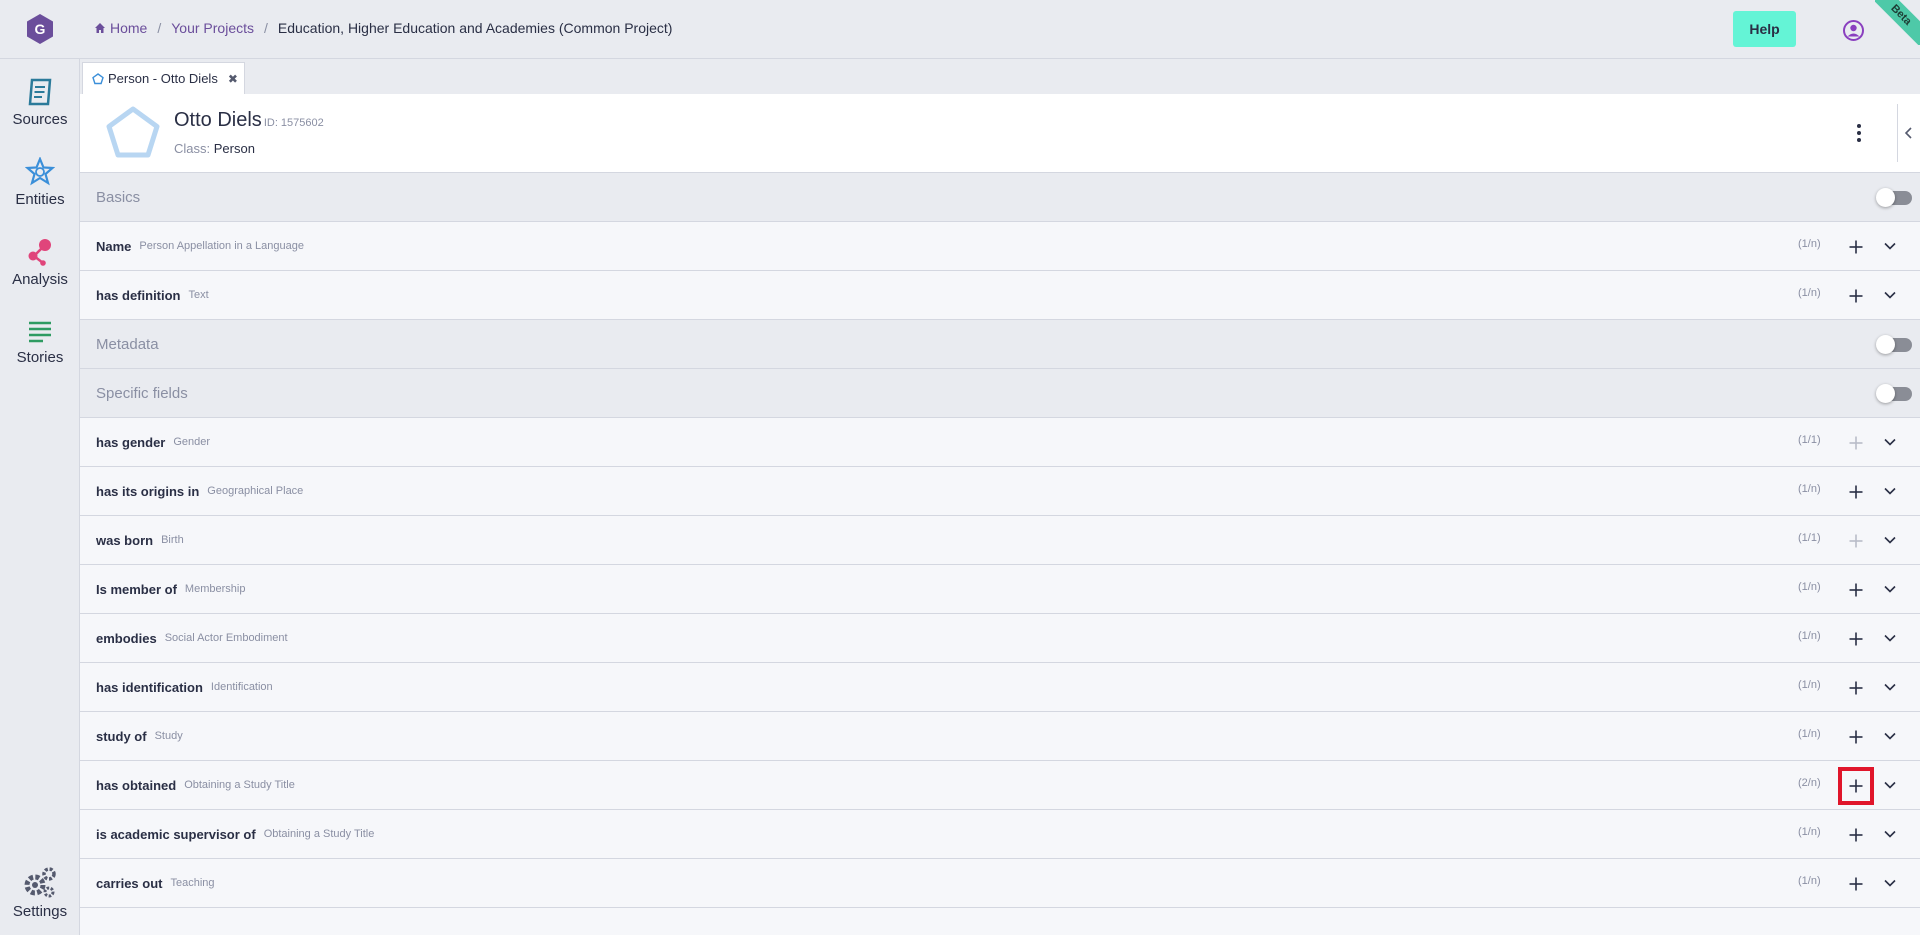 The image size is (1920, 935). What do you see at coordinates (1764, 29) in the screenshot?
I see `help-button: Help` at bounding box center [1764, 29].